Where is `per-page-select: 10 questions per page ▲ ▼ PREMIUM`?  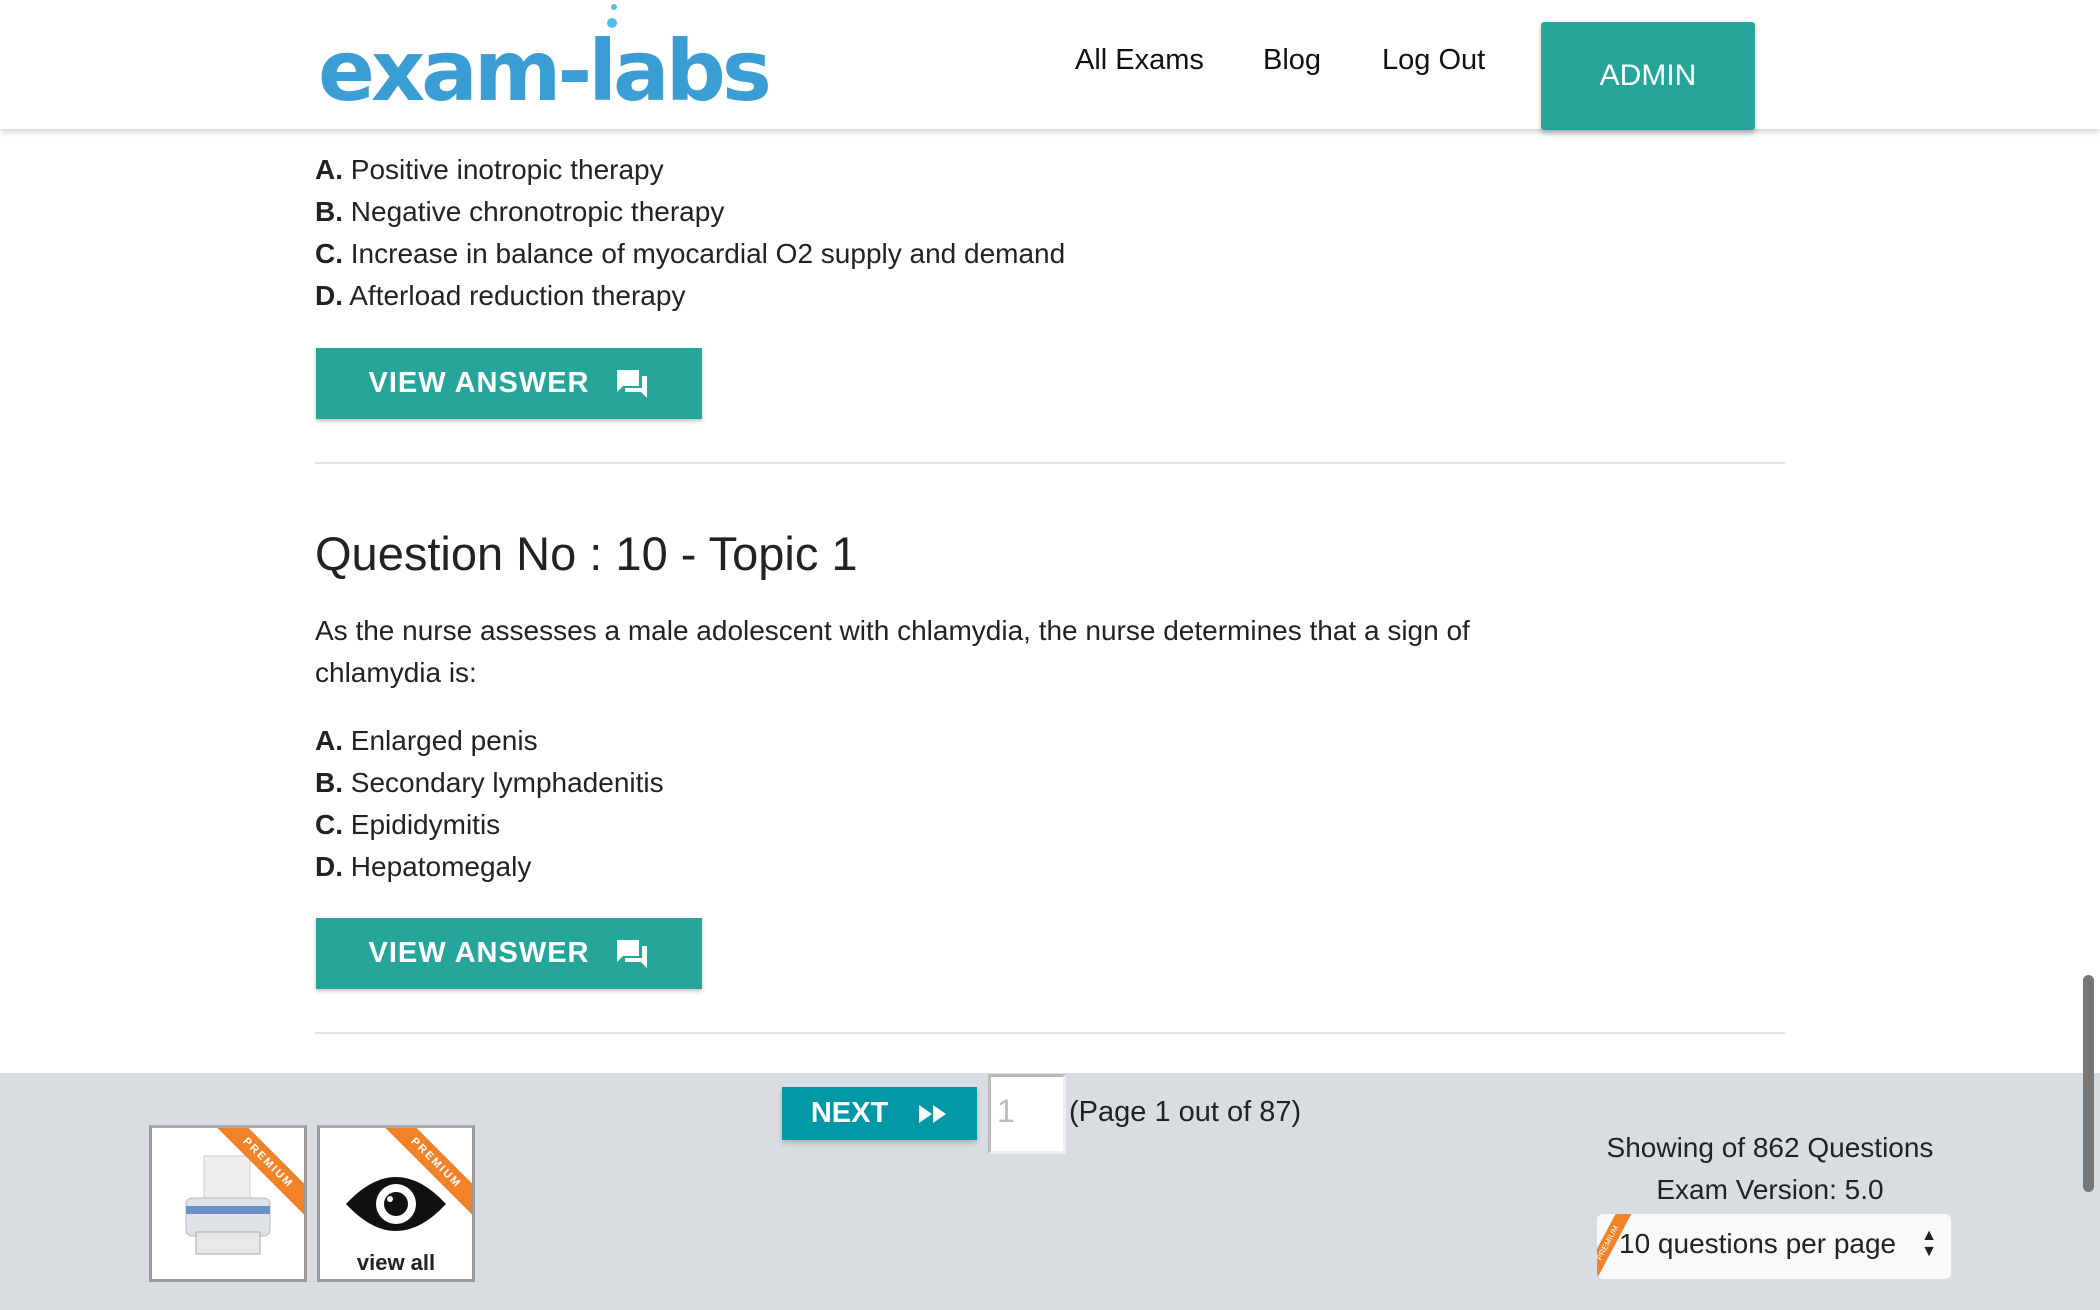
per-page-select: 10 questions per page ▲ ▼ PREMIUM is located at coordinates (1774, 1246).